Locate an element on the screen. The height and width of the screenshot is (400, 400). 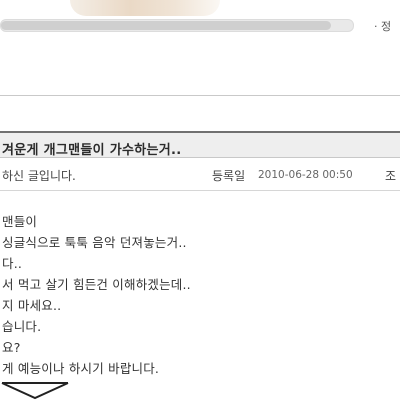
post-image-fragment is located at coordinates (145, 8).